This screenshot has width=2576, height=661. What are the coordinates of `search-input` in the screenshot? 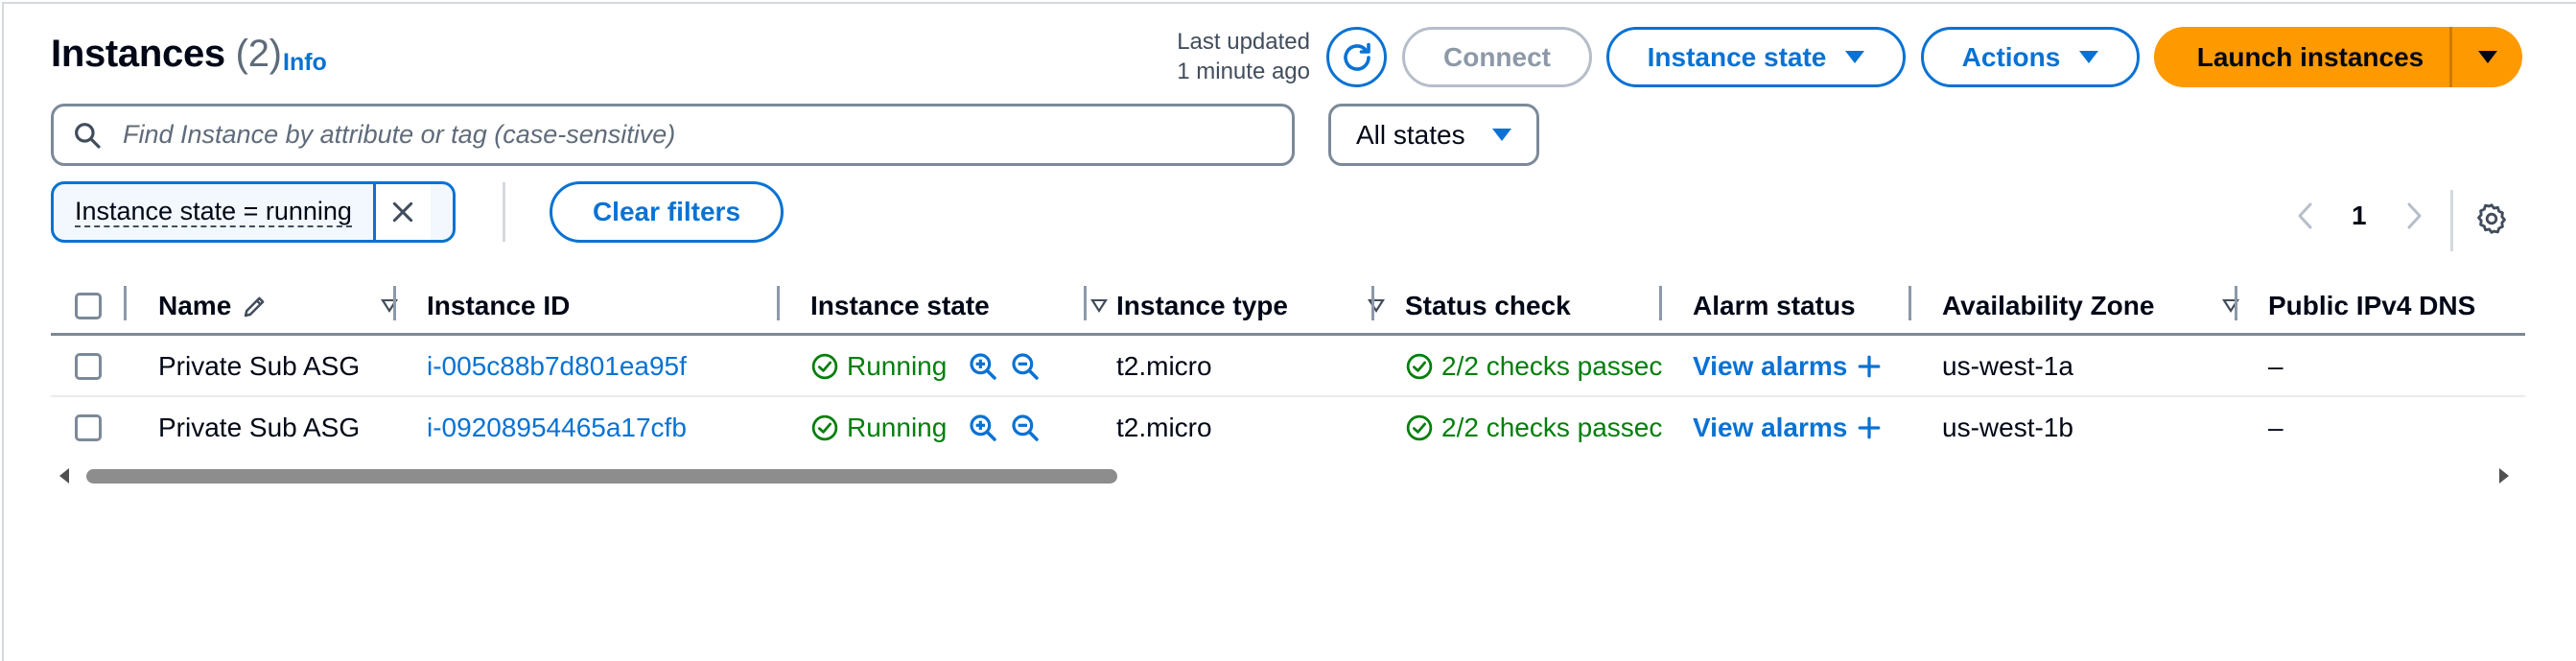 It's located at (706, 135).